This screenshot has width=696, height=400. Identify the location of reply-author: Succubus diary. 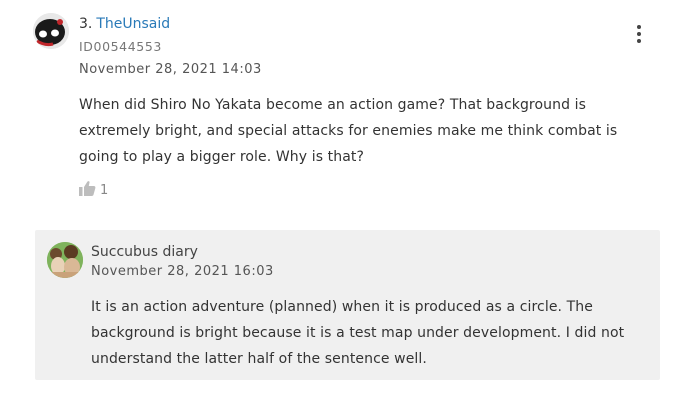
(144, 252).